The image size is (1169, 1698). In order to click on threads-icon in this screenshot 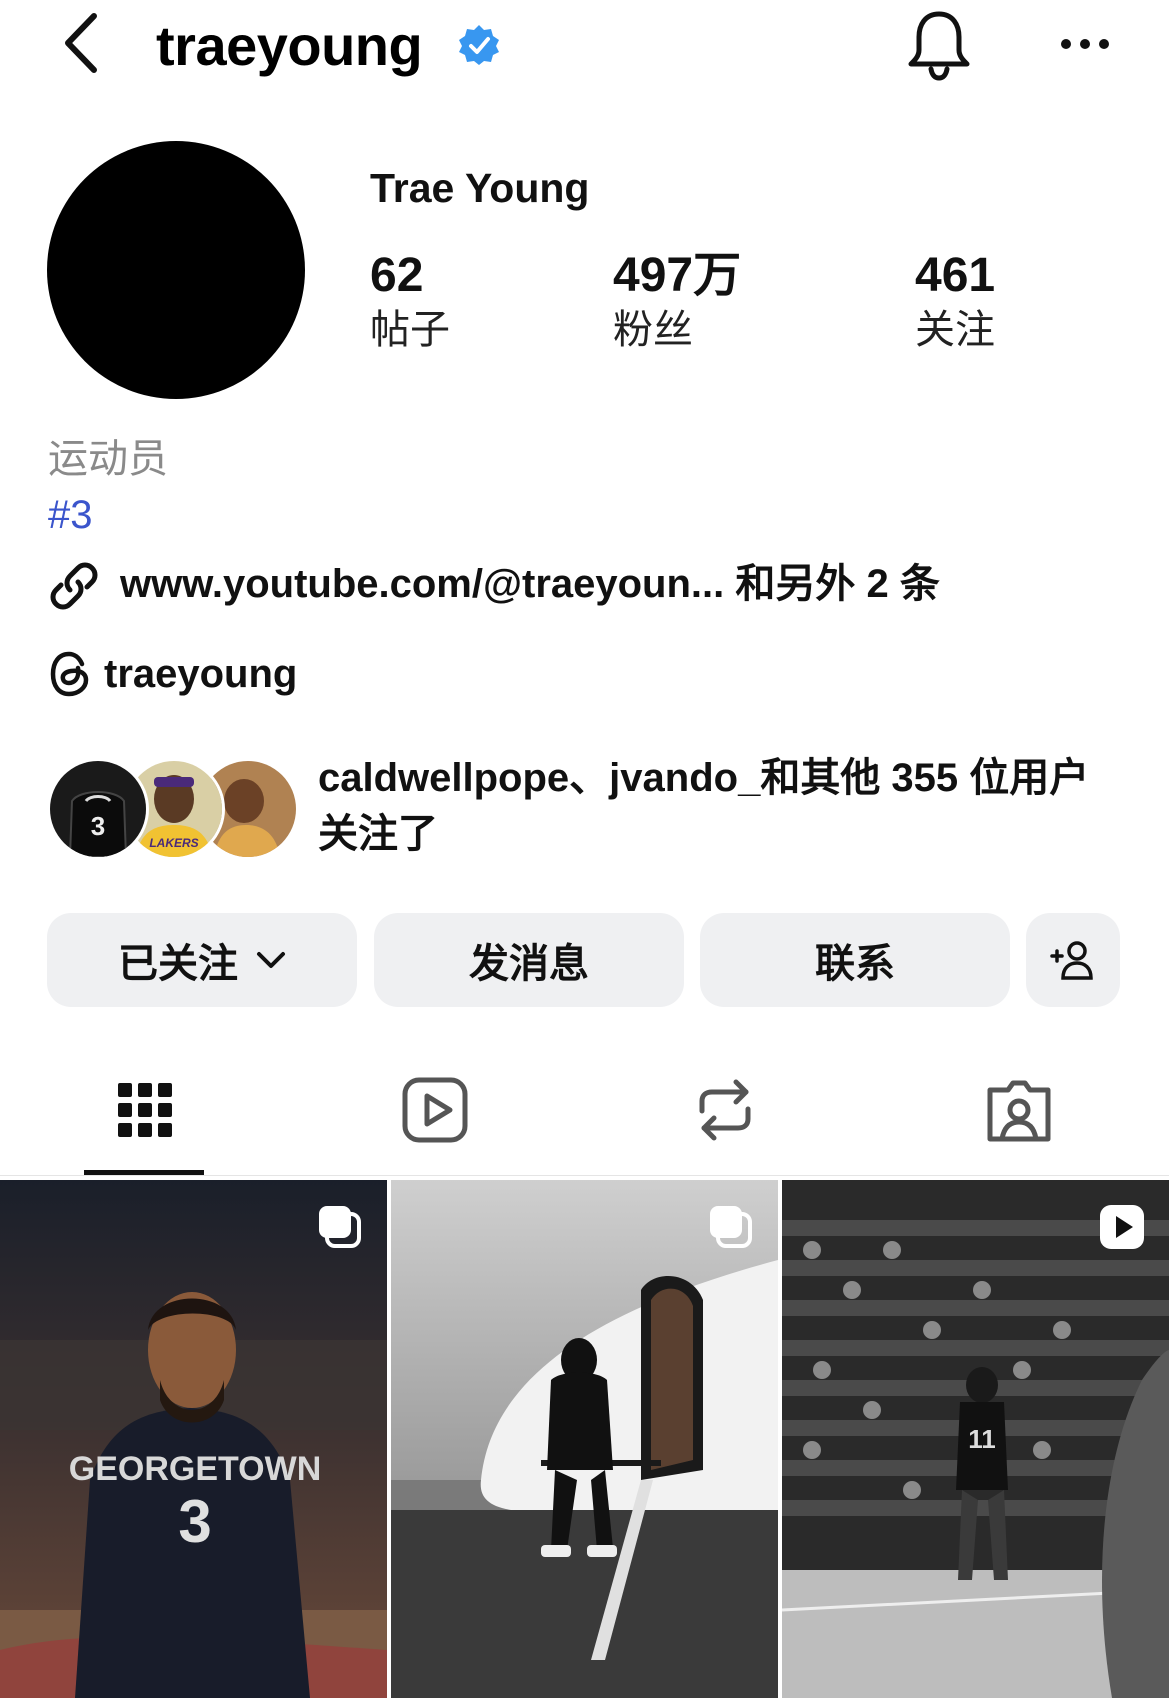, I will do `click(69, 674)`.